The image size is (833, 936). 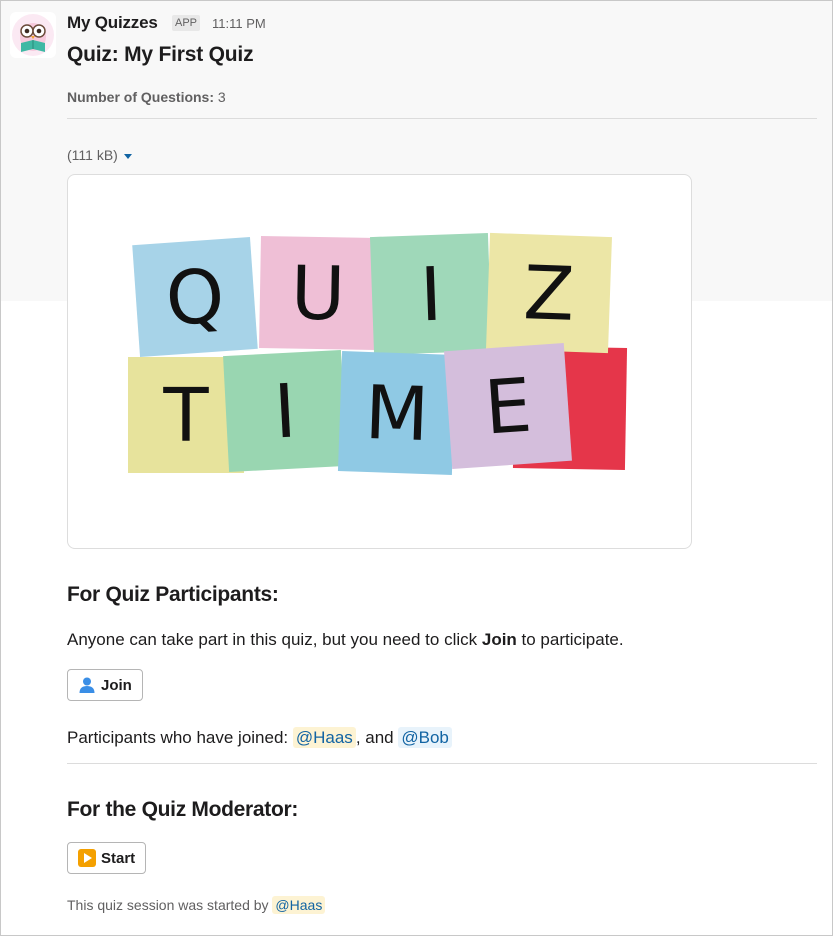 I want to click on session-started-note: This quiz session was started by @Haas, so click(x=196, y=905).